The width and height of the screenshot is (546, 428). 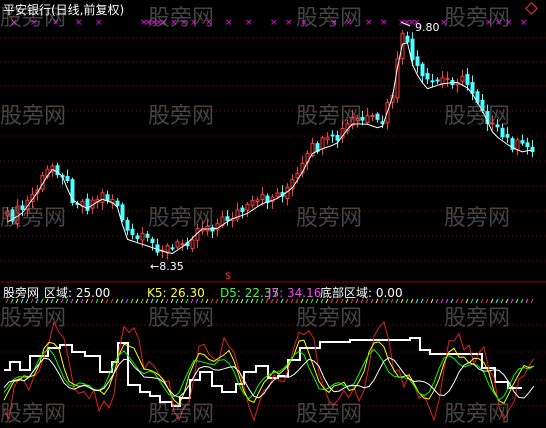 What do you see at coordinates (228, 276) in the screenshot?
I see `dollar-marker: $` at bounding box center [228, 276].